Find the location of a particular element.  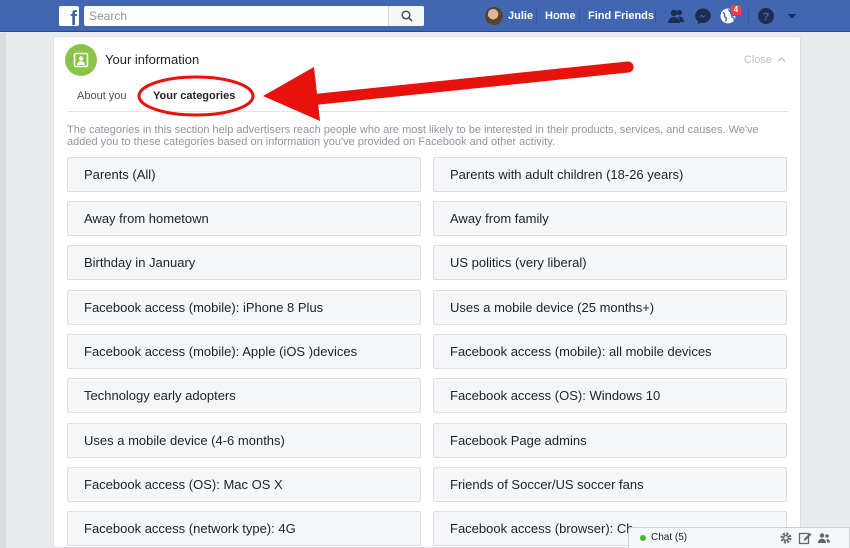

close-label: Close is located at coordinates (757, 60).